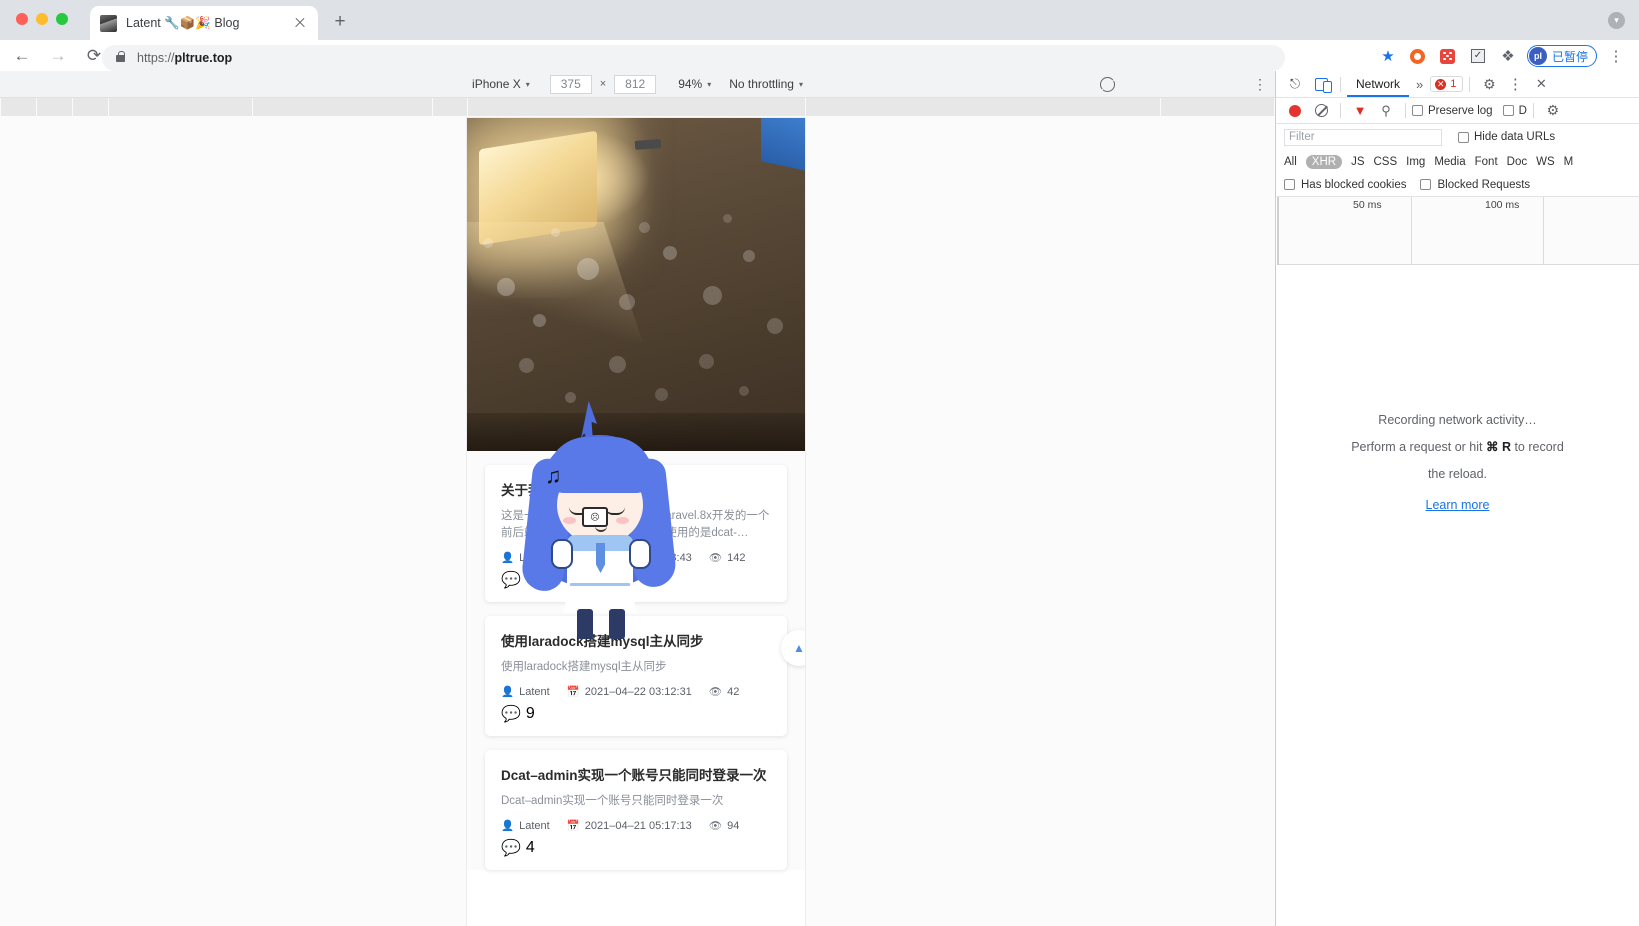 This screenshot has width=1639, height=926. Describe the element at coordinates (1498, 447) in the screenshot. I see `reload-shortcut: ⌘ R` at that location.